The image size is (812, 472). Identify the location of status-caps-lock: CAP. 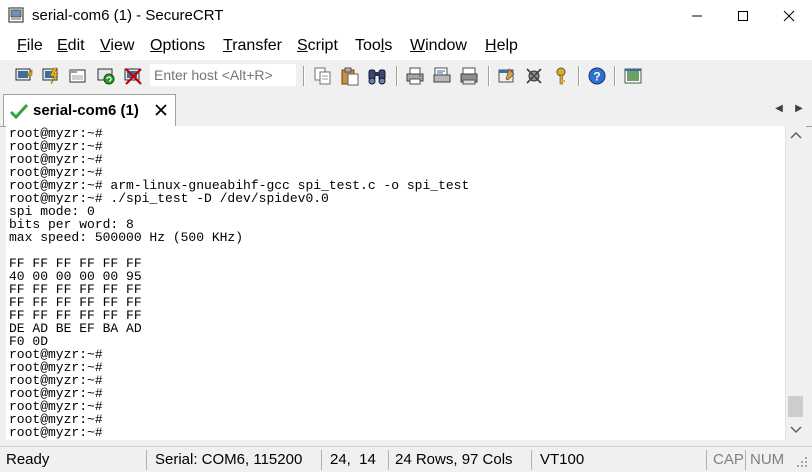
(728, 459).